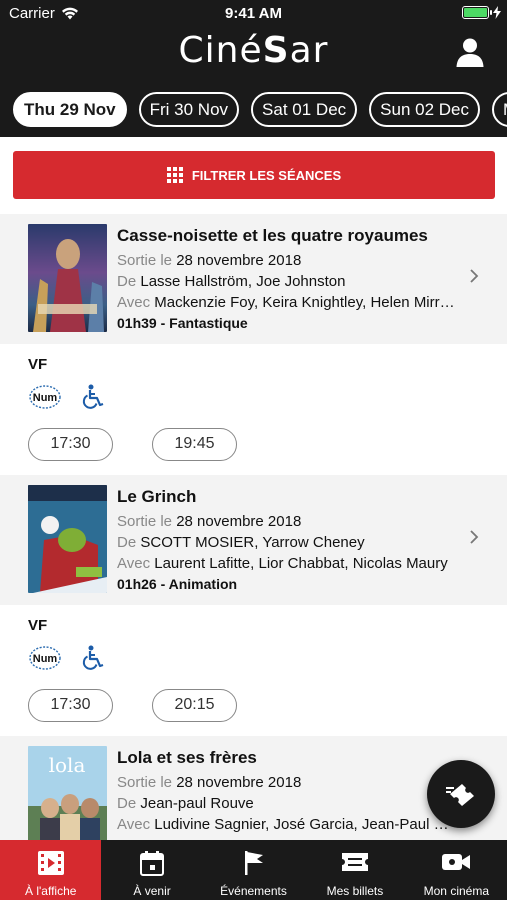 The width and height of the screenshot is (507, 900). I want to click on tab-my-tickets: Mes billets, so click(354, 870).